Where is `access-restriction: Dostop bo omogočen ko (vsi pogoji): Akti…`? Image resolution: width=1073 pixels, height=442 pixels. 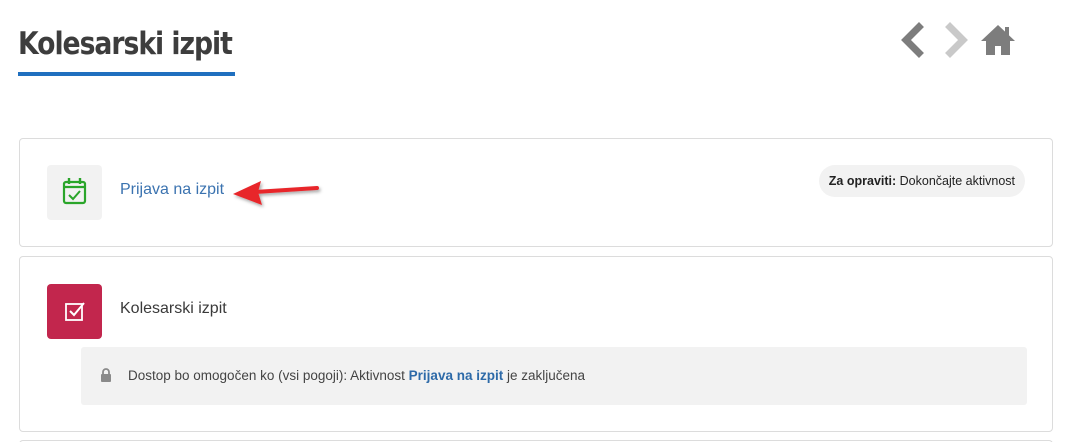 access-restriction: Dostop bo omogočen ko (vsi pogoji): Akti… is located at coordinates (554, 376).